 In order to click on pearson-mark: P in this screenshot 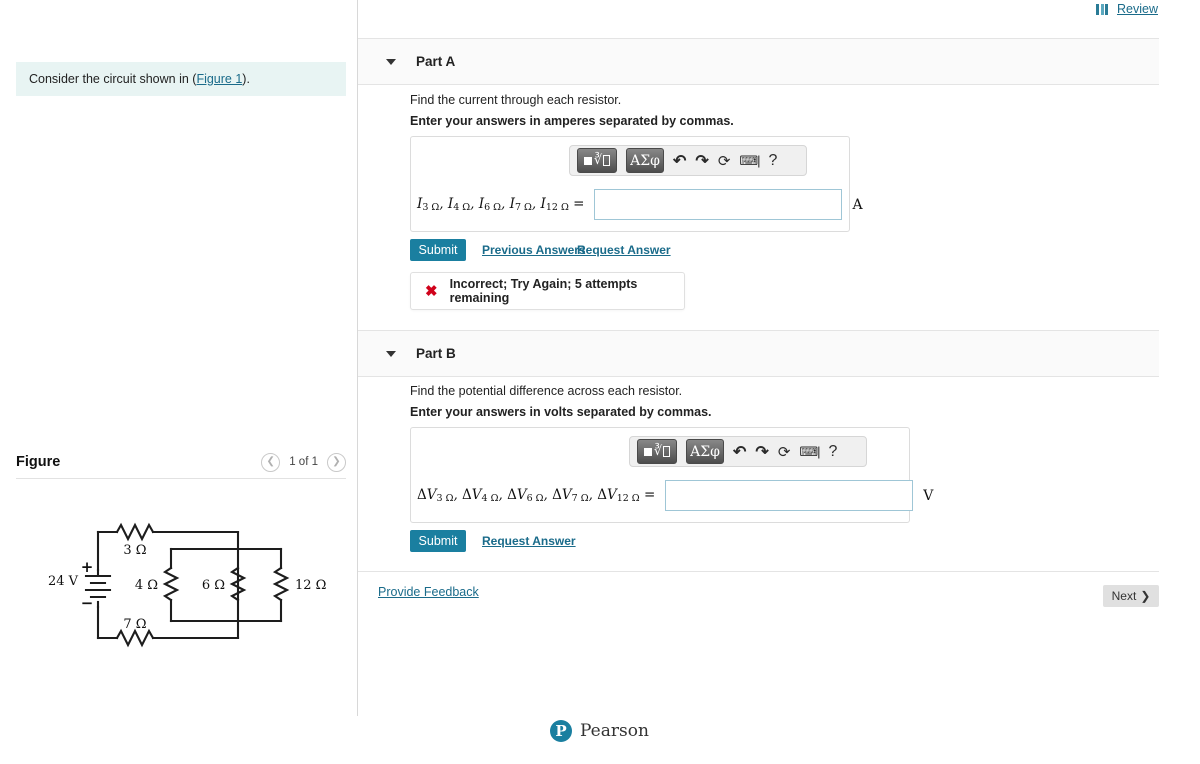, I will do `click(561, 731)`.